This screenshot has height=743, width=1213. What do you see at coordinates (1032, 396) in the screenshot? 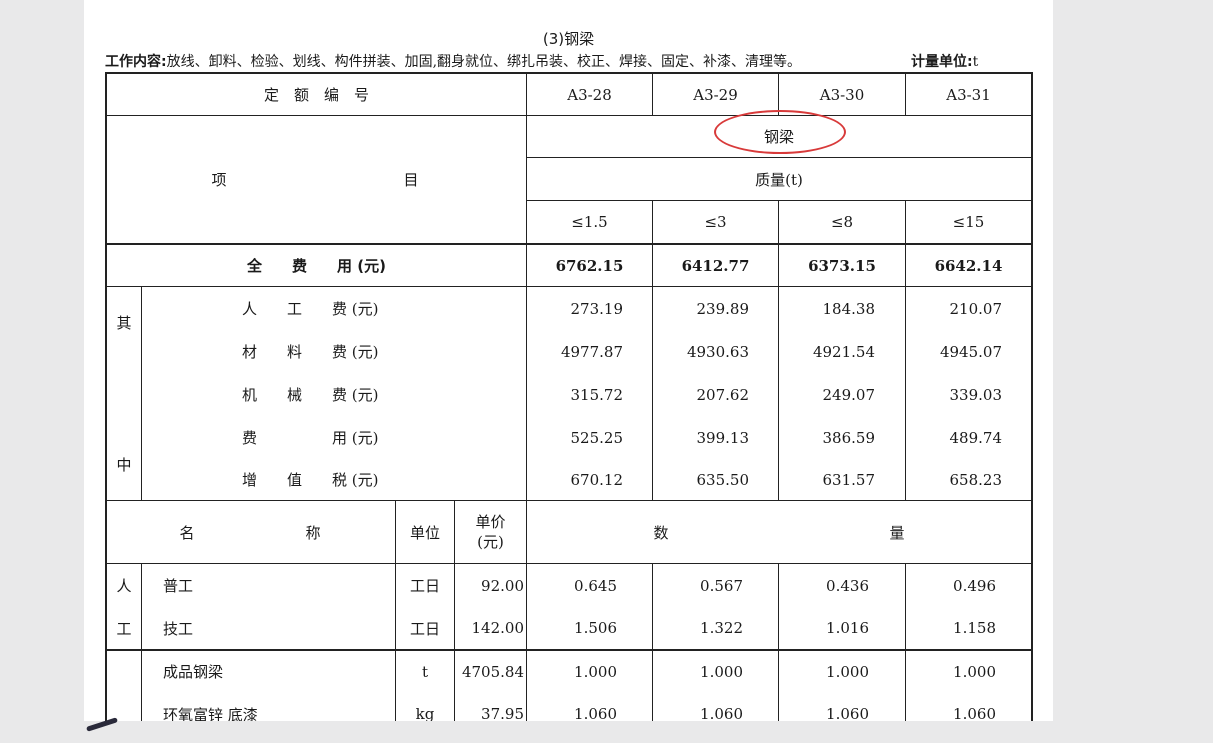
I see `table-border-right` at bounding box center [1032, 396].